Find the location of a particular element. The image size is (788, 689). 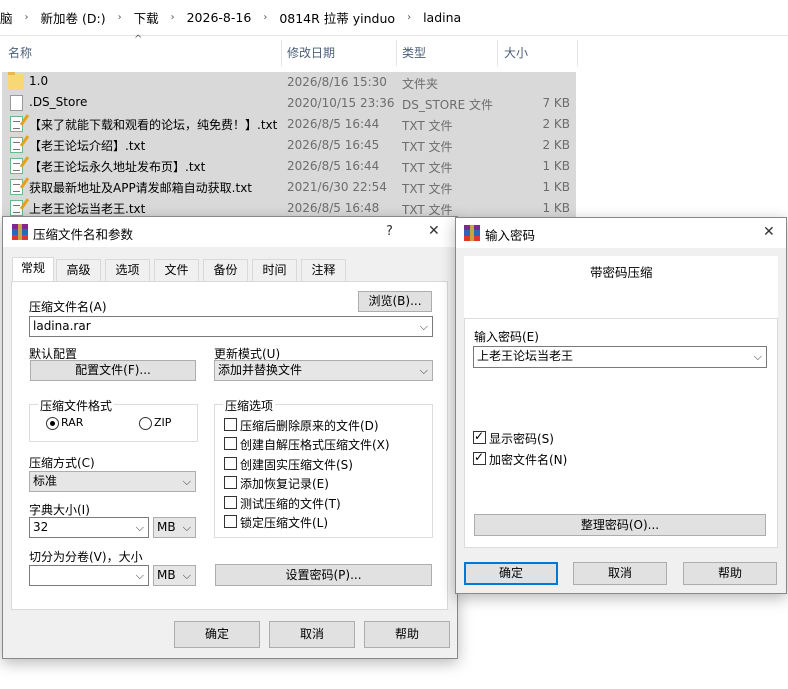

radio-zip-label: ZIP is located at coordinates (163, 422).